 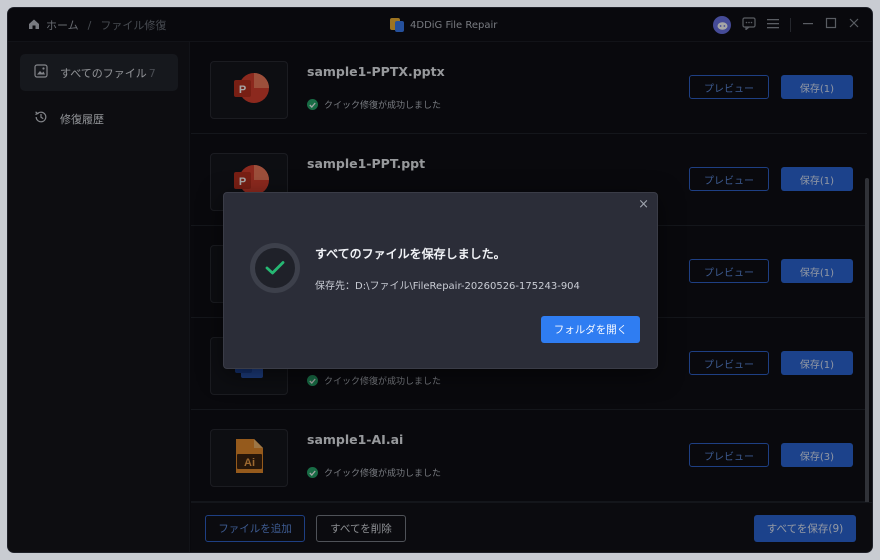 I want to click on dialog-close-icon: ×, so click(x=643, y=204).